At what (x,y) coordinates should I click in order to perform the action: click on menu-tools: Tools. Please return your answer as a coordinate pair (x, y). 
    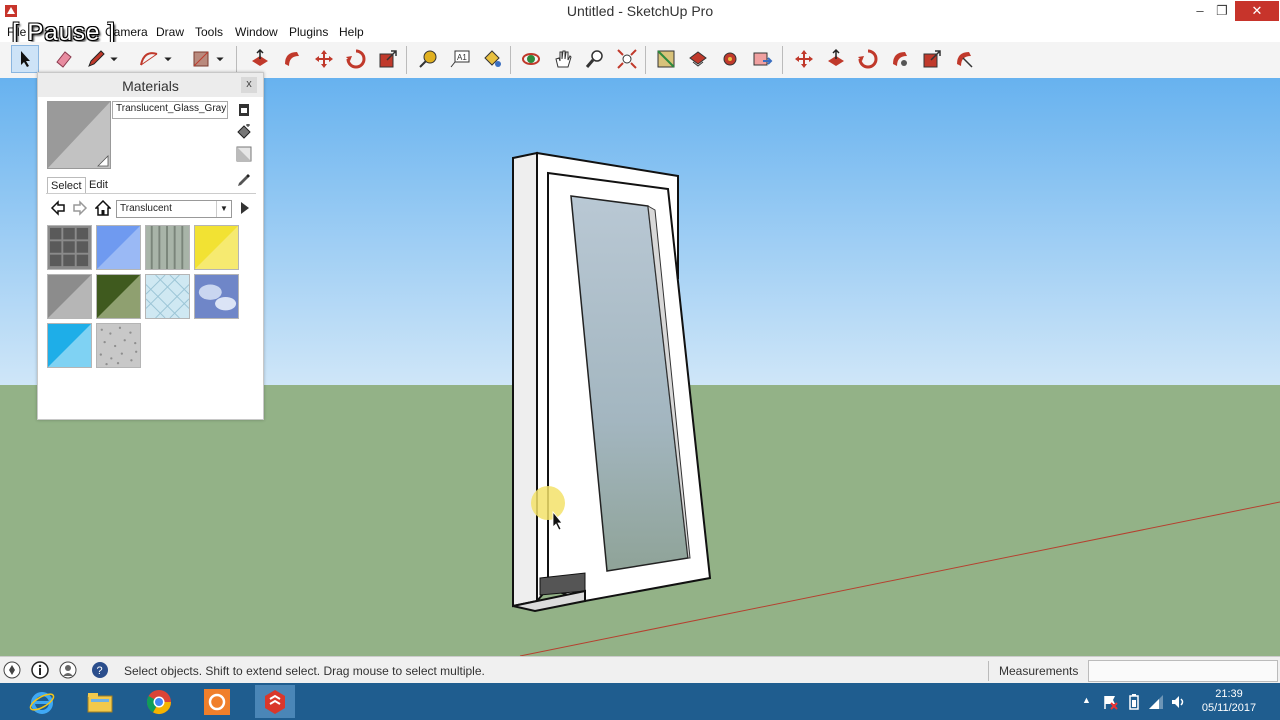
    Looking at the image, I should click on (209, 32).